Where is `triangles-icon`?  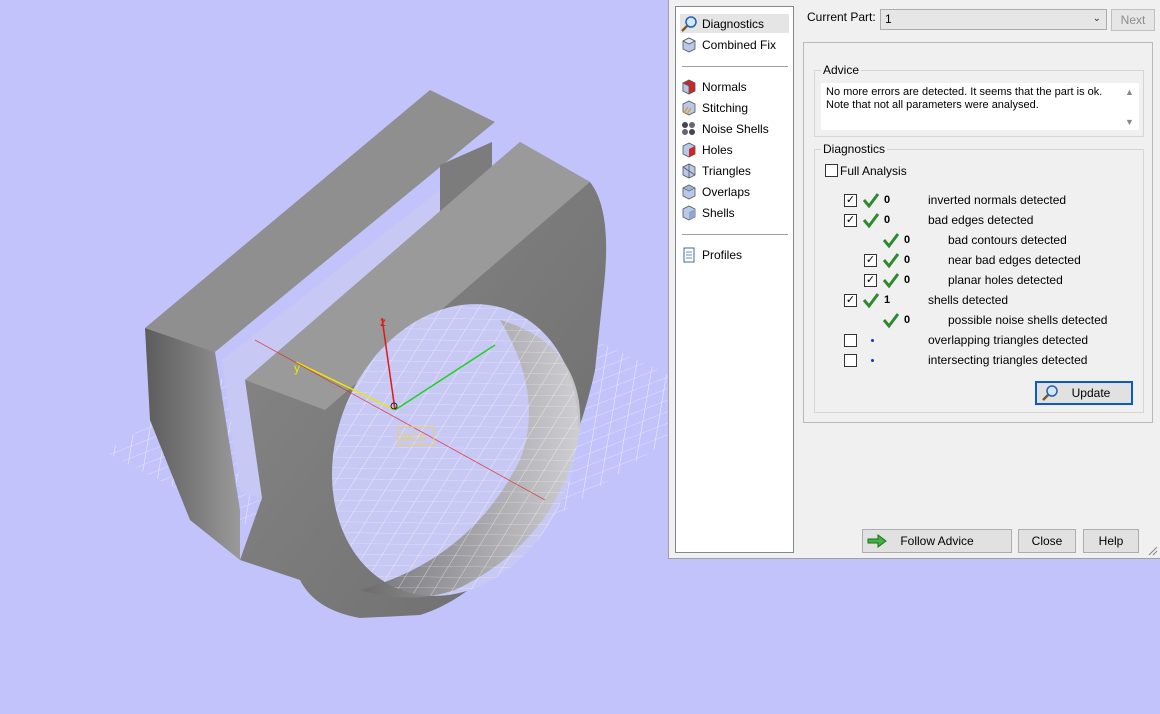
triangles-icon is located at coordinates (689, 170).